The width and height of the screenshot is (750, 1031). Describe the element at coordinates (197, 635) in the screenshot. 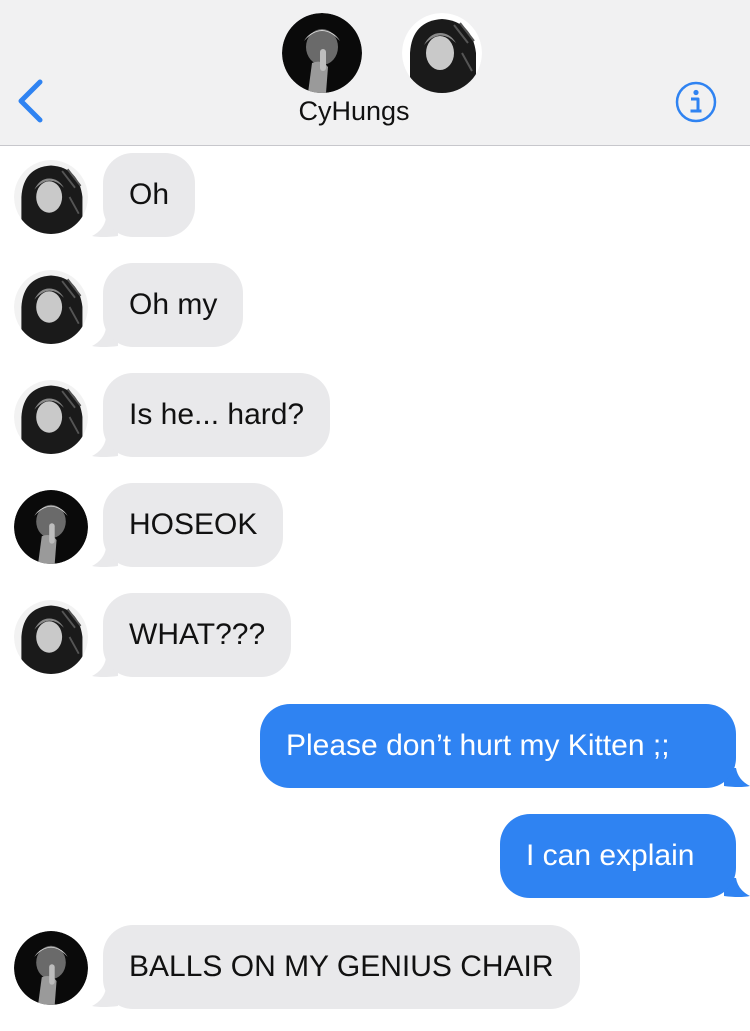

I see `incoming-message: WHAT???` at that location.